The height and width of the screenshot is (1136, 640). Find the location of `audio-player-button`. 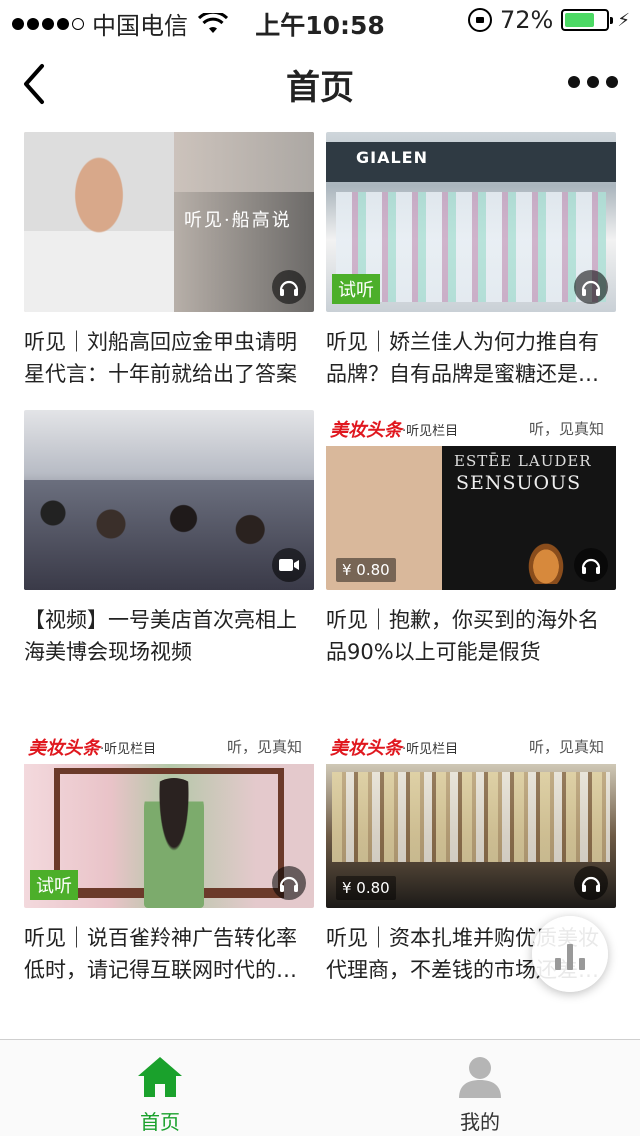

audio-player-button is located at coordinates (570, 954).